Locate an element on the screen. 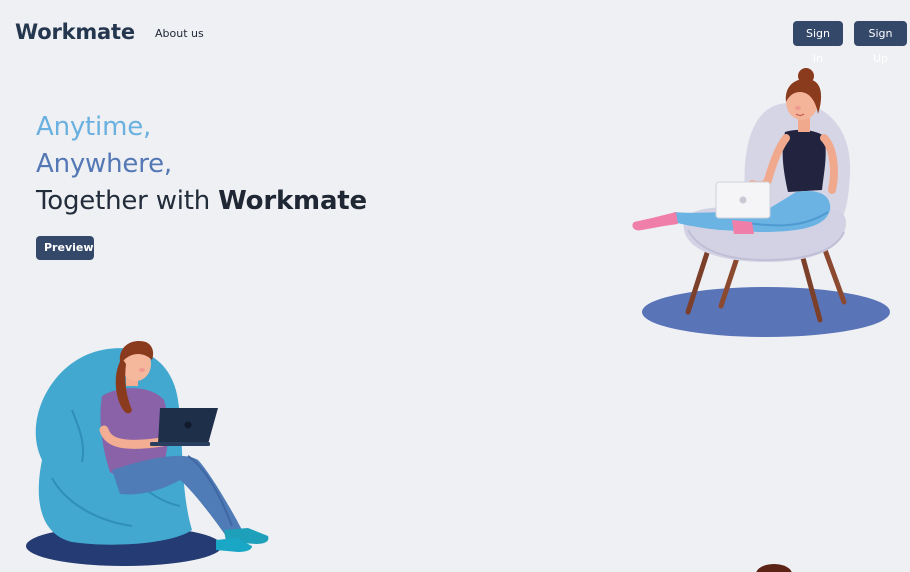  hero-brand-word: Workmate is located at coordinates (292, 201).